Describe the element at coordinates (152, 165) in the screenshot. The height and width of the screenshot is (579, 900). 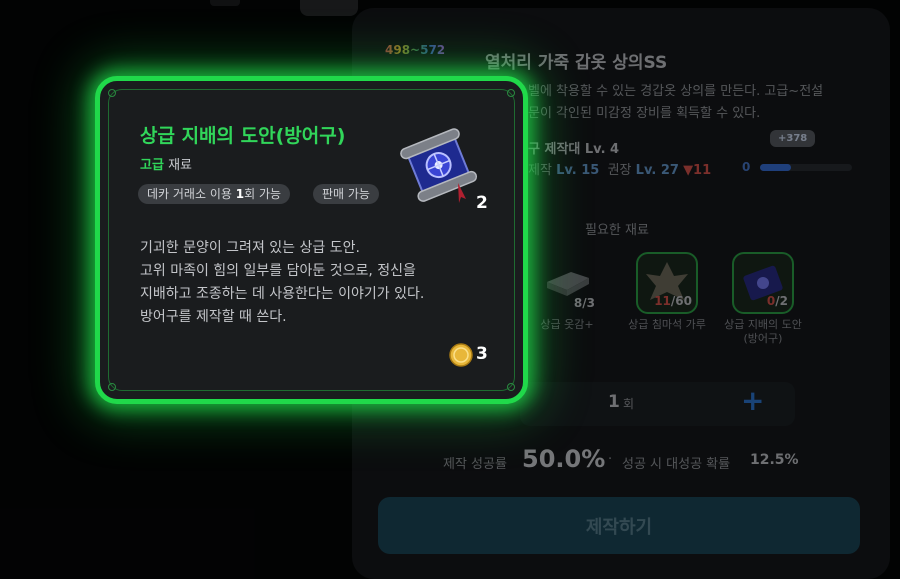
I see `item-grade: 고급` at that location.